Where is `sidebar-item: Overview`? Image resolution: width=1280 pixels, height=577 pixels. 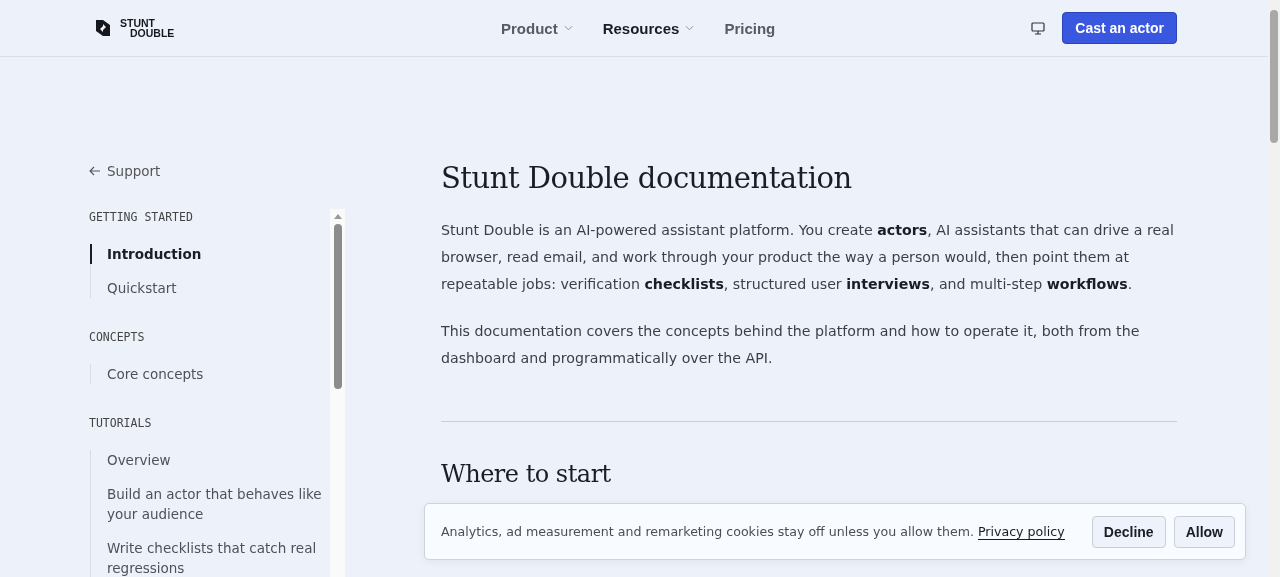
sidebar-item: Overview is located at coordinates (210, 460).